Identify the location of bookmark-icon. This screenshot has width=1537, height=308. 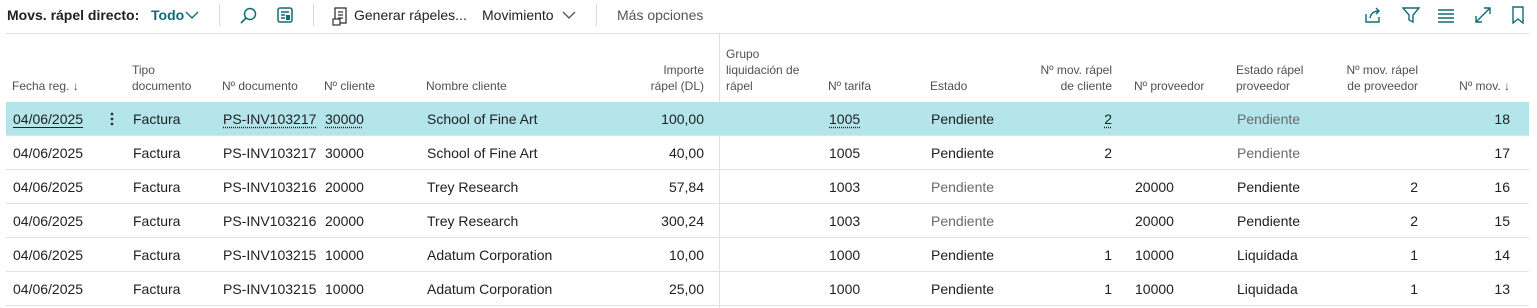
(1518, 15).